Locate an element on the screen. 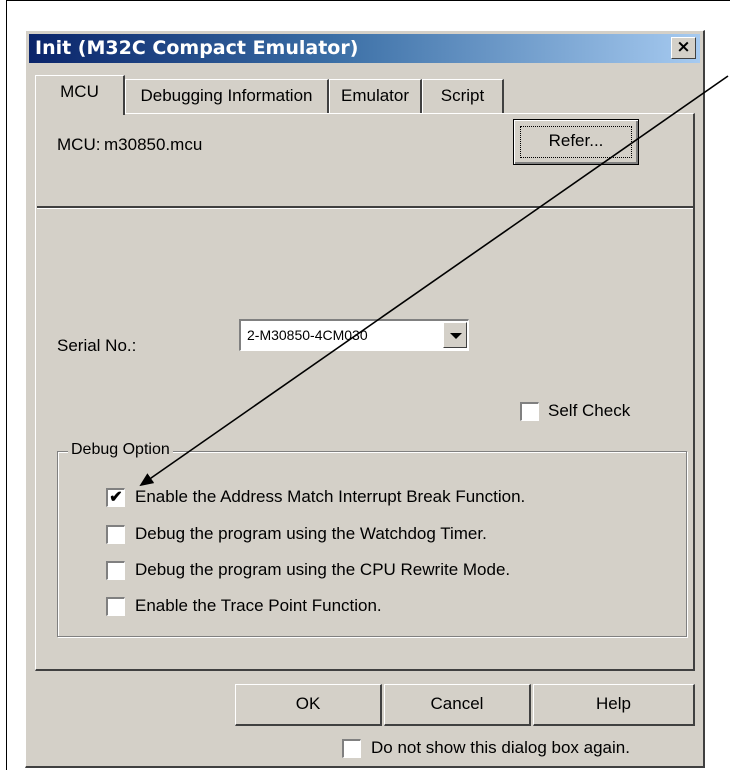 This screenshot has height=770, width=730. help-button-label: Help is located at coordinates (613, 703).